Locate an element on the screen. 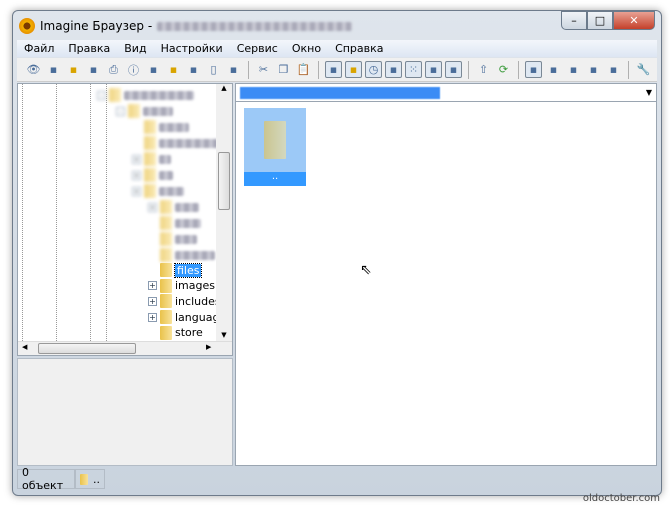 The image size is (670, 508). open-folder-button: ▪ is located at coordinates (73, 69).